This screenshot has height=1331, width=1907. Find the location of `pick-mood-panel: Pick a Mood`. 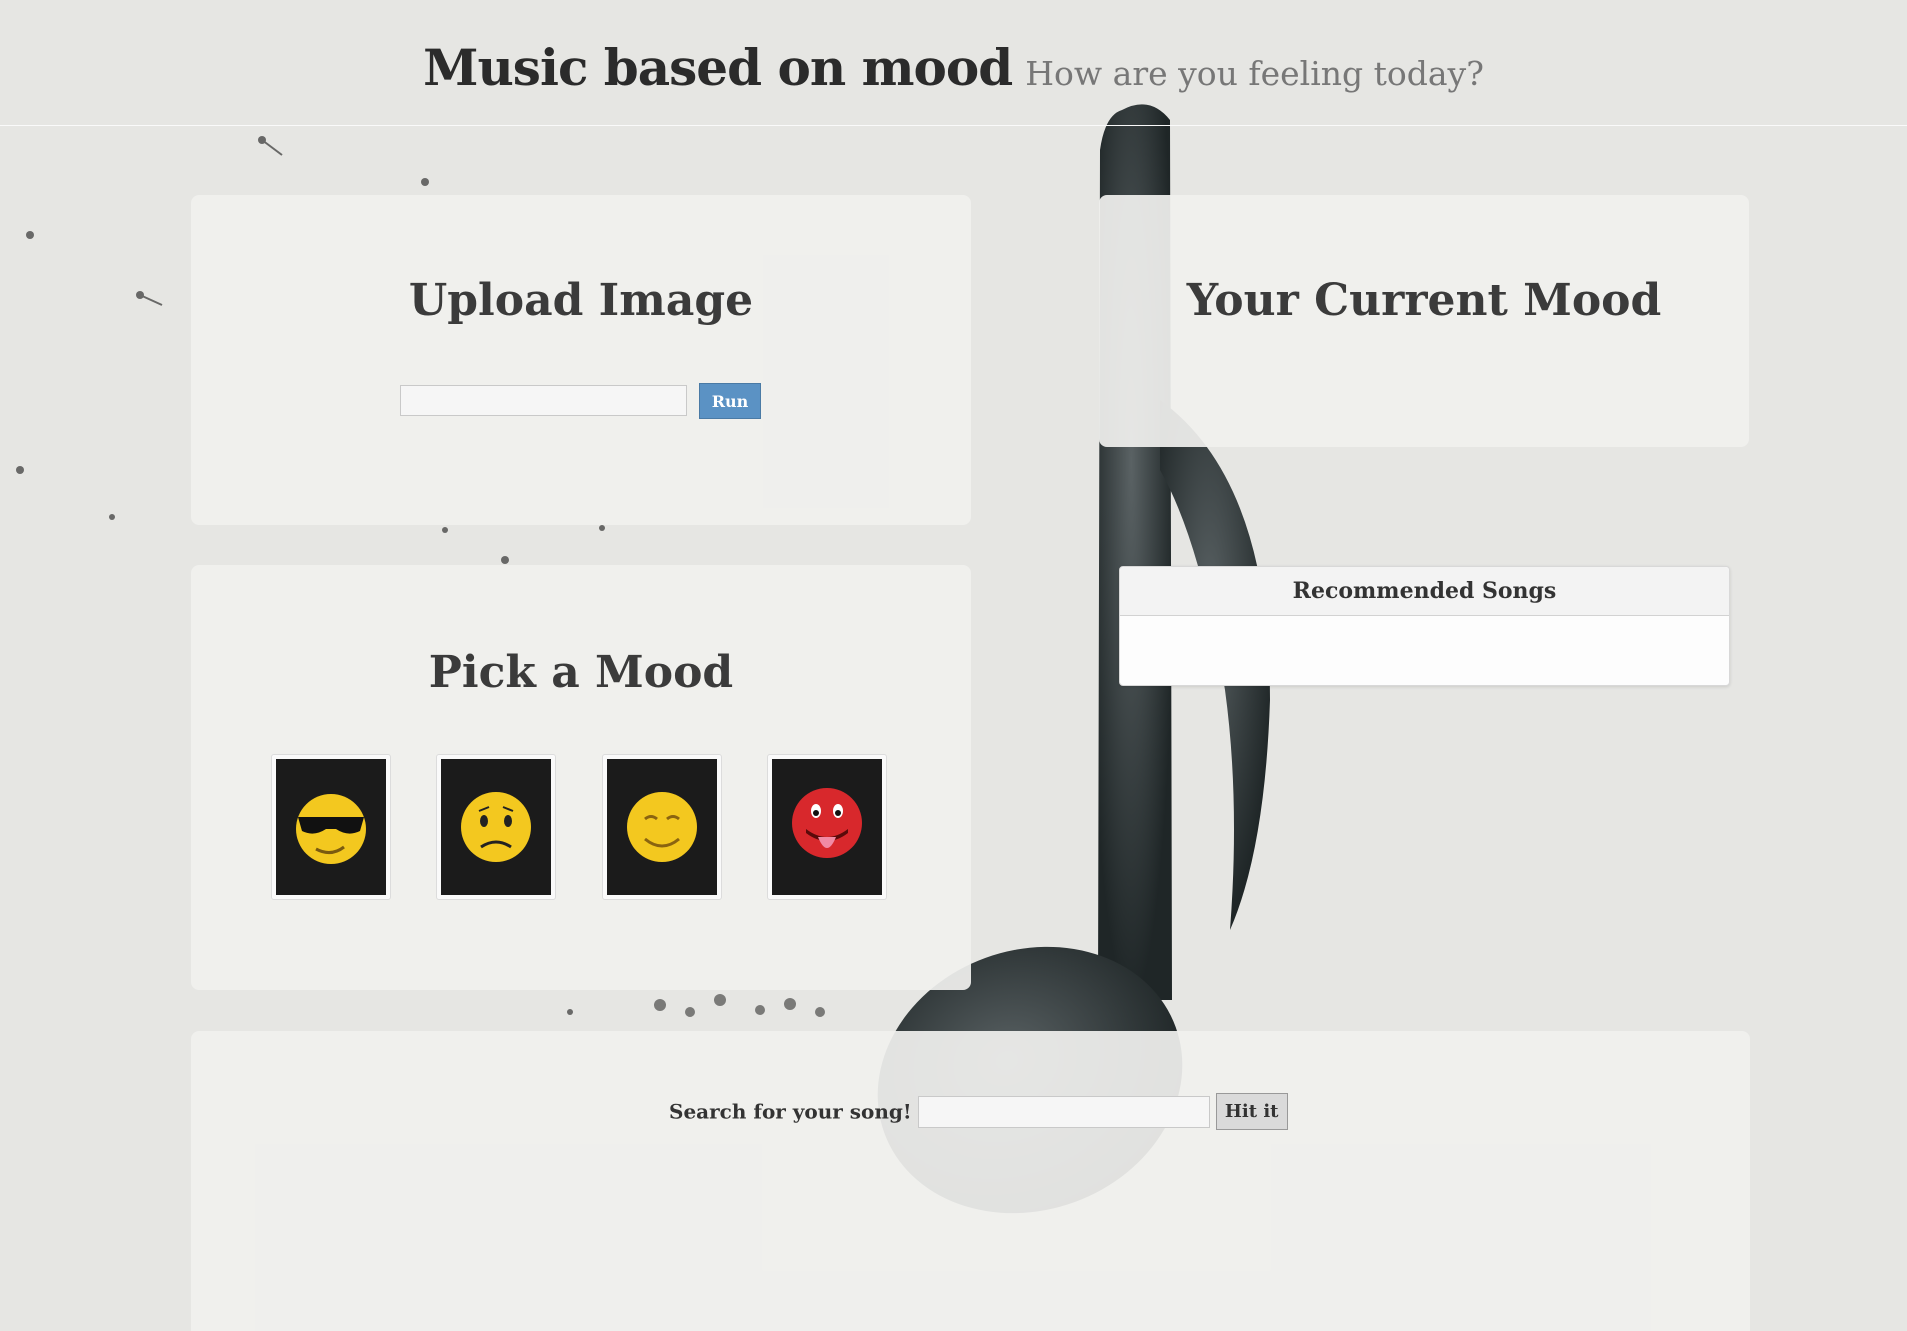

pick-mood-panel: Pick a Mood is located at coordinates (581, 777).